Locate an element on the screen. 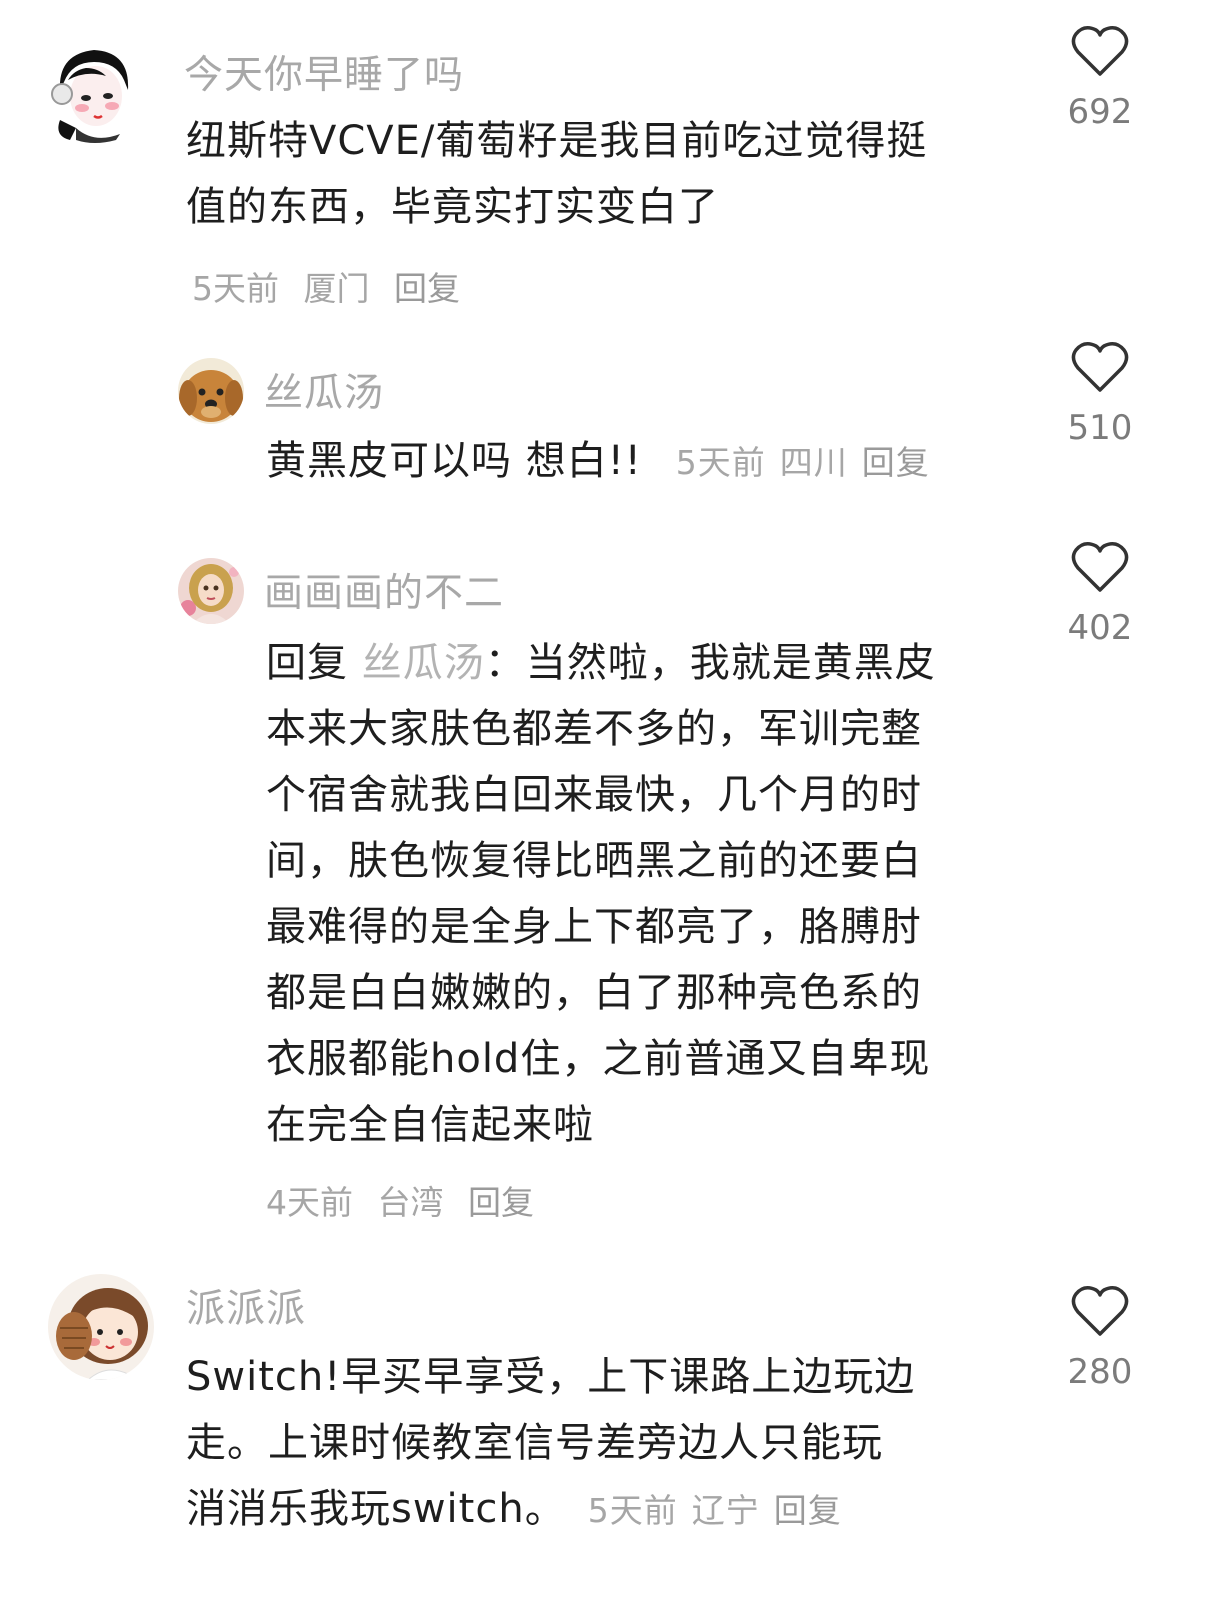 The width and height of the screenshot is (1220, 1605). mention-link: 丝瓜汤 is located at coordinates (423, 663).